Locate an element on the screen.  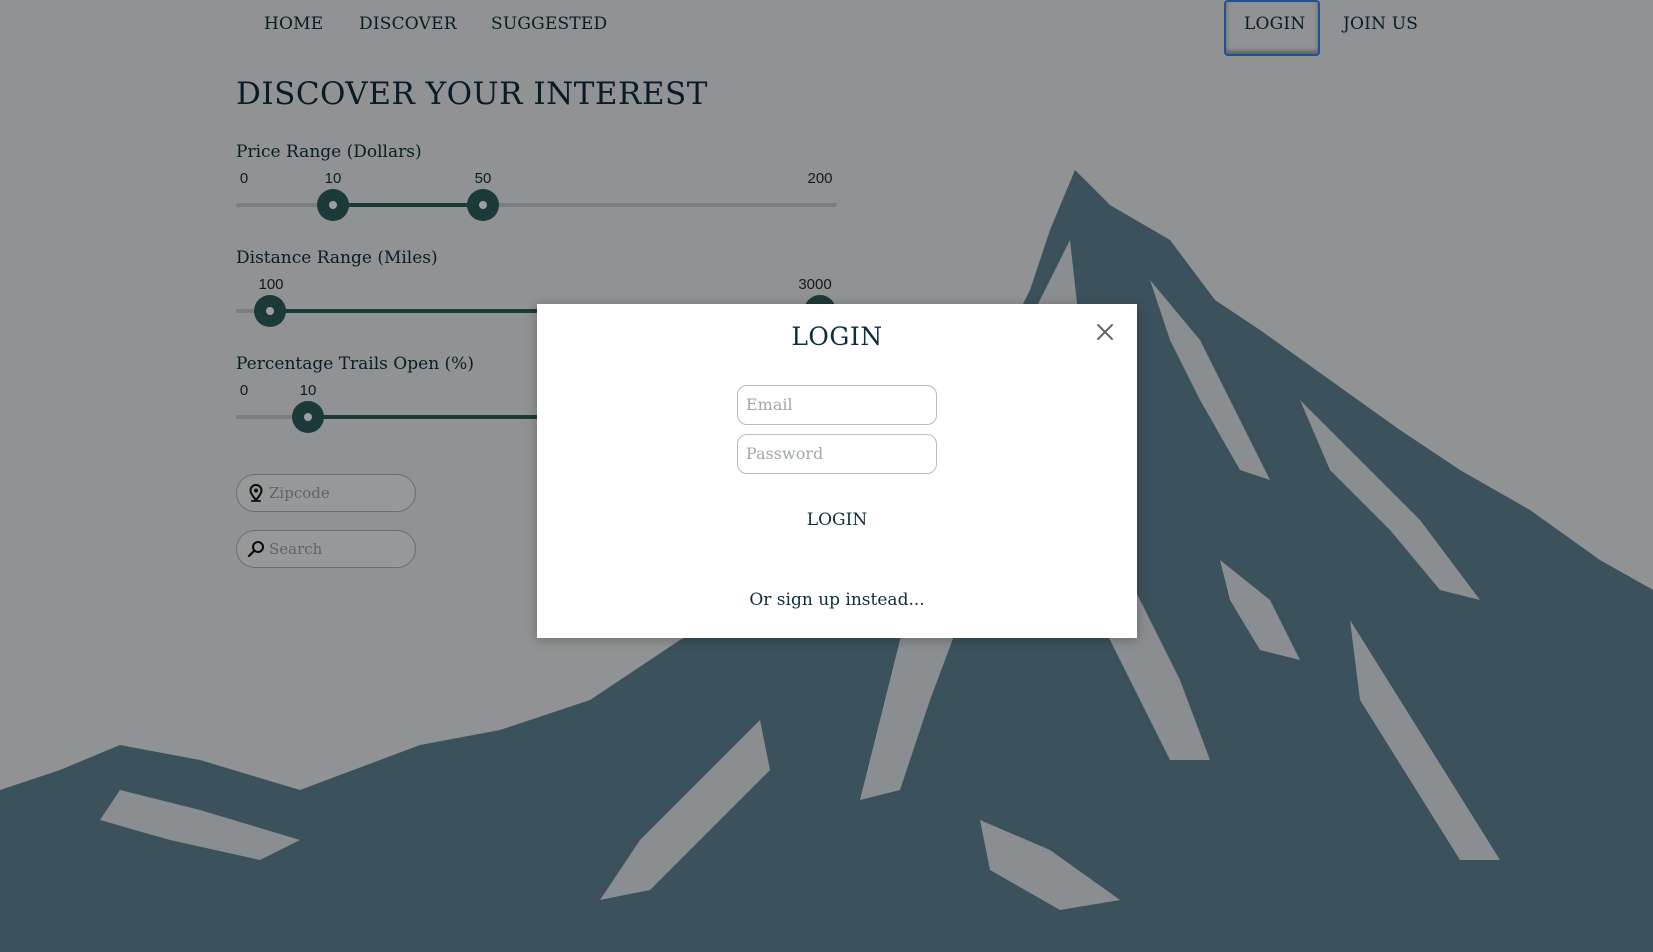
email-field: Email is located at coordinates (837, 405).